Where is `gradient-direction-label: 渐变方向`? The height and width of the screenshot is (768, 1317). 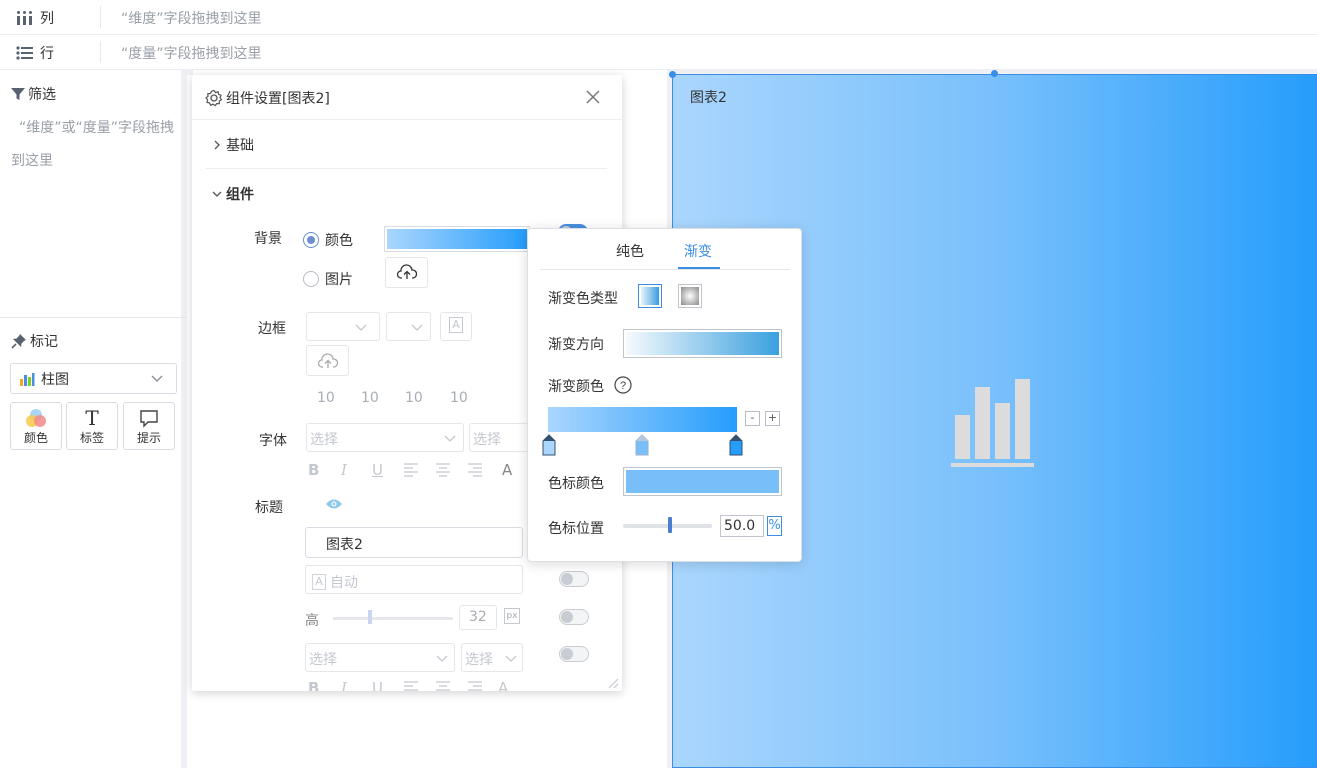
gradient-direction-label: 渐变方向 is located at coordinates (576, 345).